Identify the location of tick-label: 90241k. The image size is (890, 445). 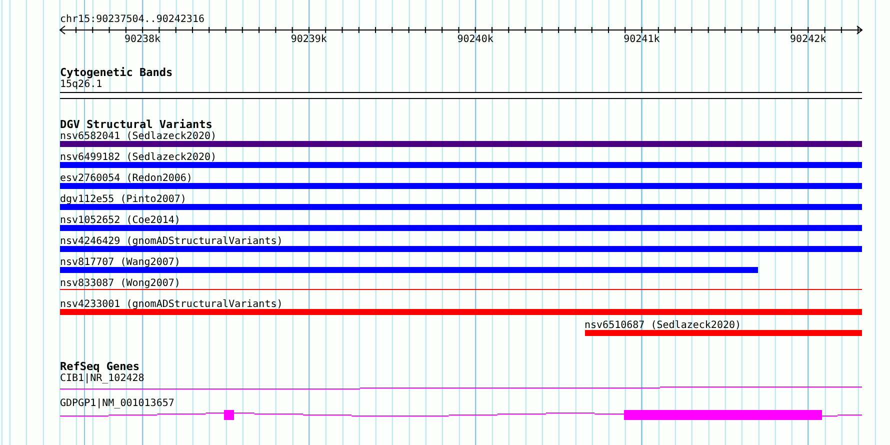
(642, 39).